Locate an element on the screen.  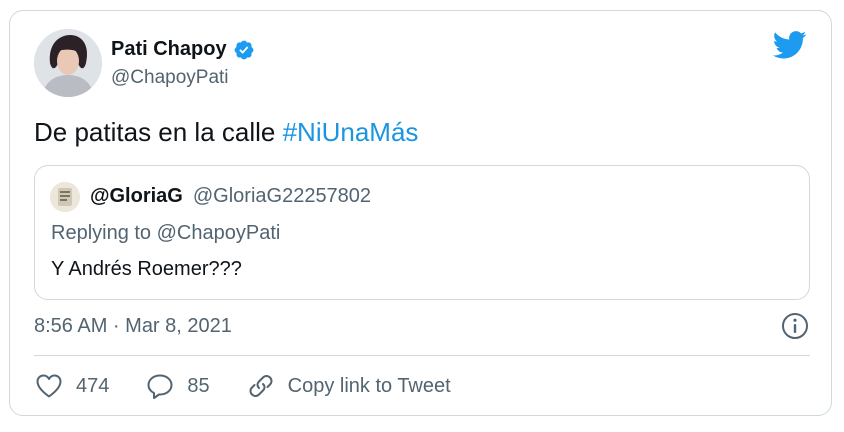
like-button: 474 is located at coordinates (71, 386).